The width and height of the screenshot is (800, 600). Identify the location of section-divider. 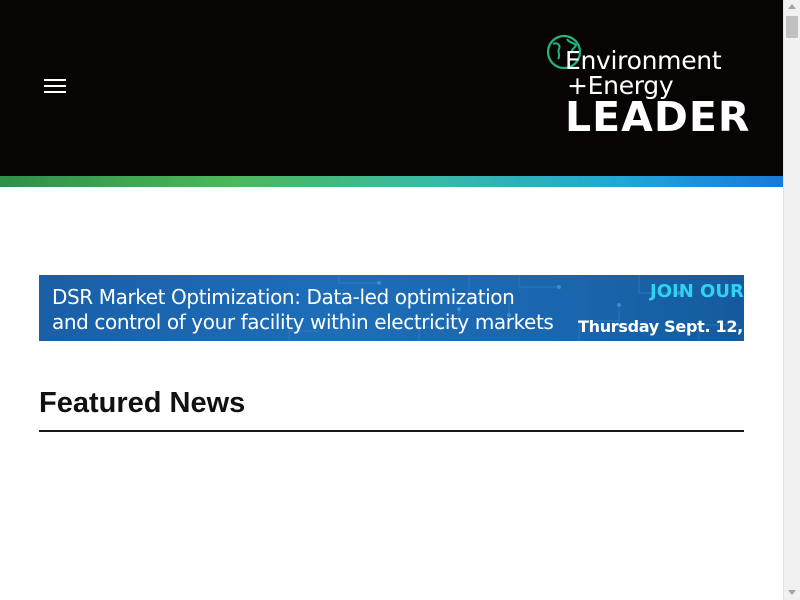
(391, 431).